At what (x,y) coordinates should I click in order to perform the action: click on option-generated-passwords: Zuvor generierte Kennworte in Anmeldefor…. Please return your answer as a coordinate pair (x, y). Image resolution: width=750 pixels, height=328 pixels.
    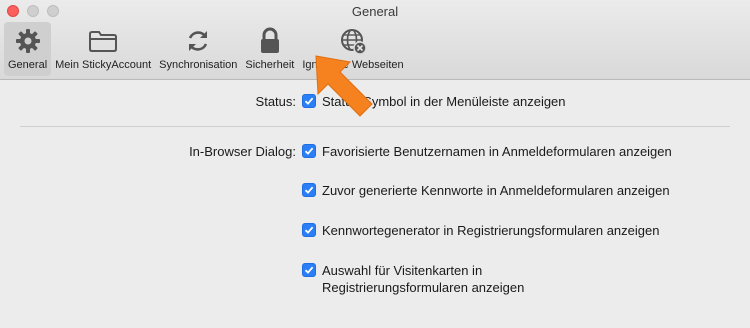
    Looking at the image, I should click on (486, 190).